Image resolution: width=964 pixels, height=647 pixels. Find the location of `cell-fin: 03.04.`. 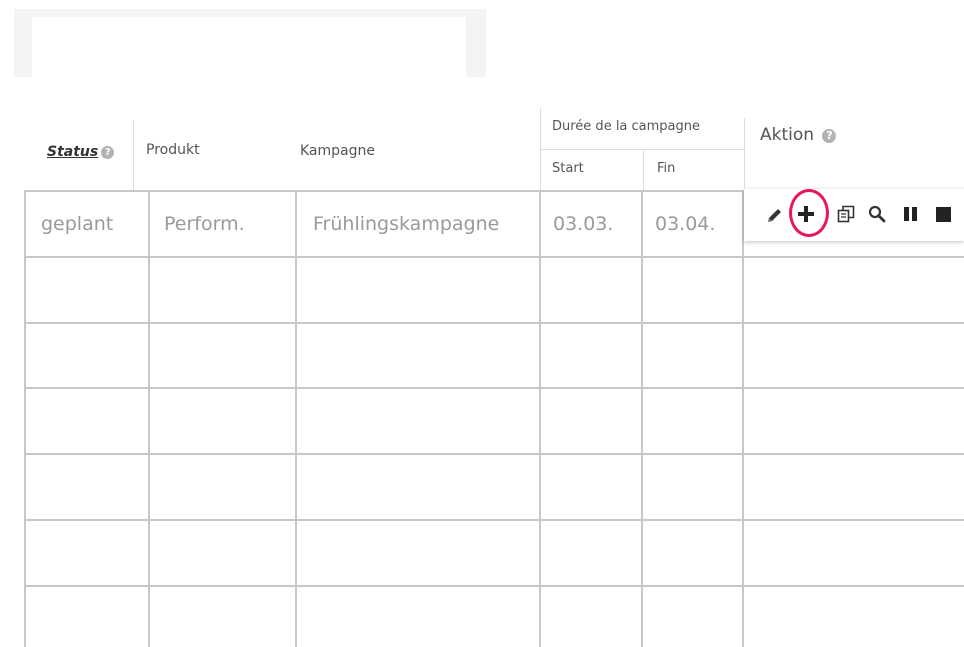

cell-fin: 03.04. is located at coordinates (685, 224).